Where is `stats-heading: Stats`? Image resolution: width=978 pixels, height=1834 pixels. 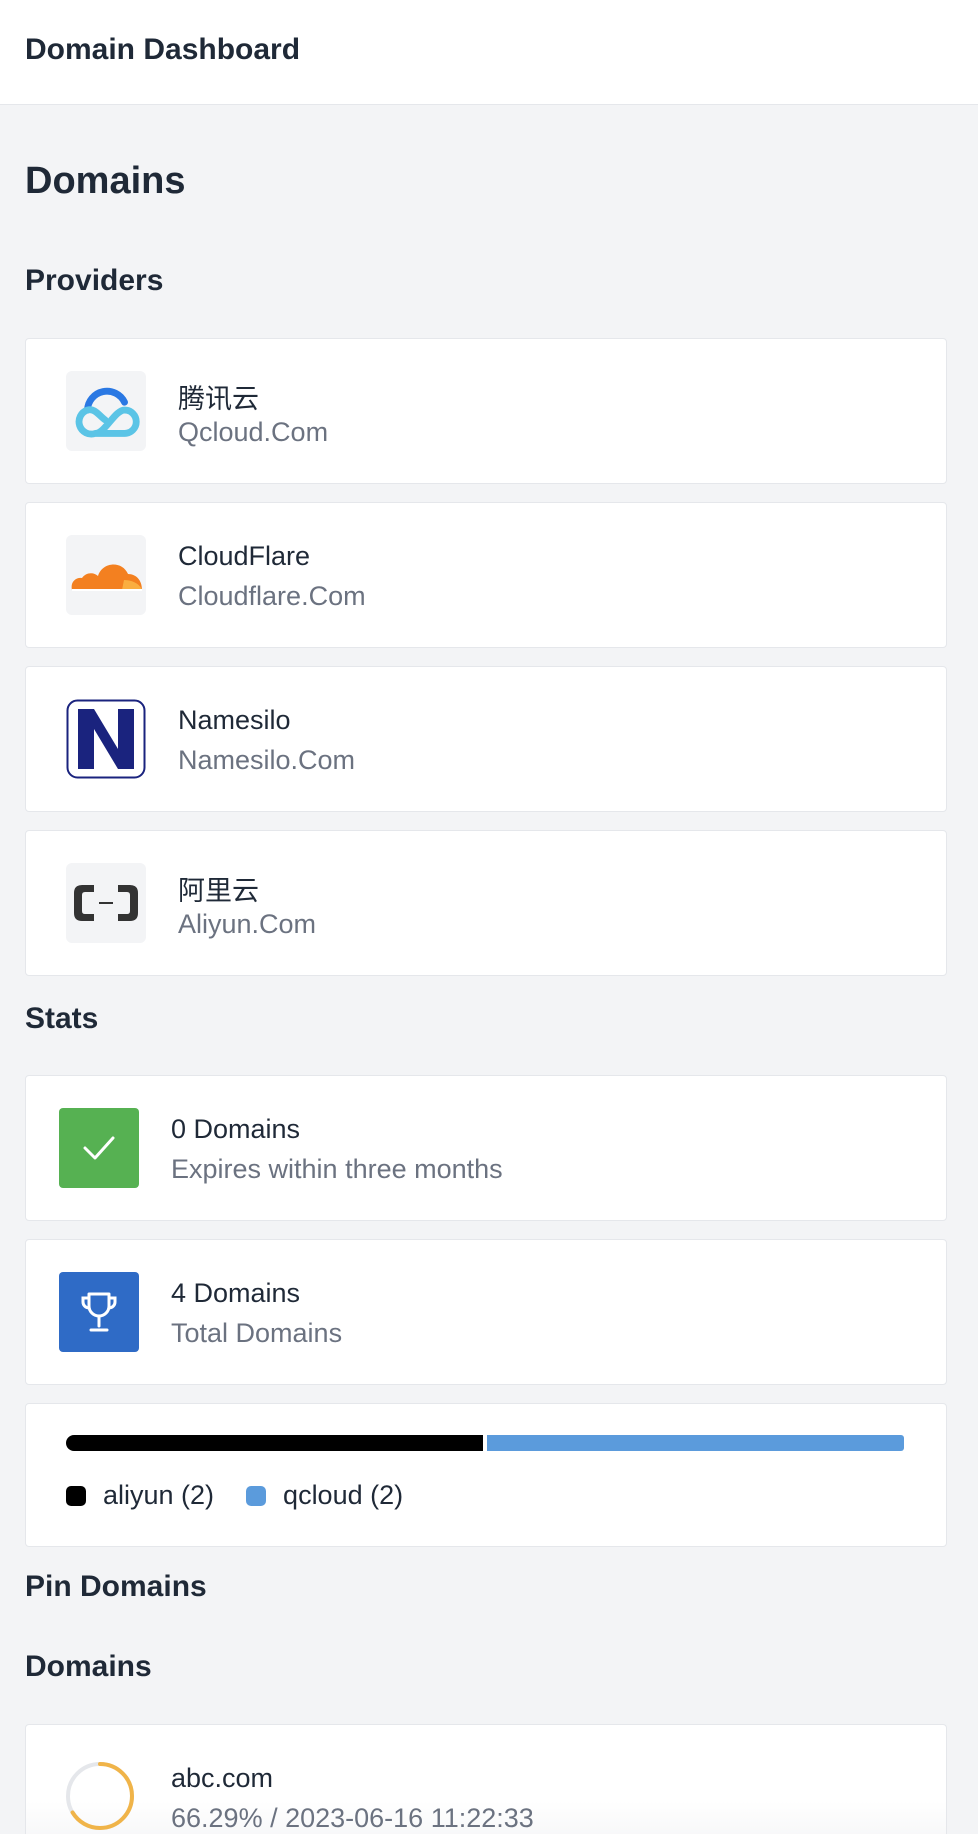
stats-heading: Stats is located at coordinates (62, 1018).